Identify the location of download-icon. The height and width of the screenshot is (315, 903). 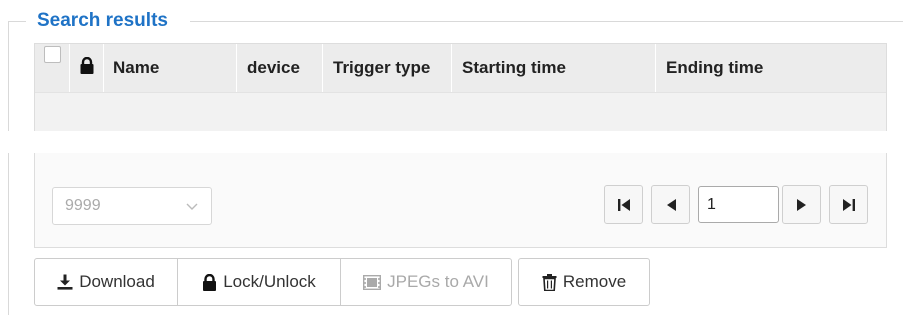
(65, 282).